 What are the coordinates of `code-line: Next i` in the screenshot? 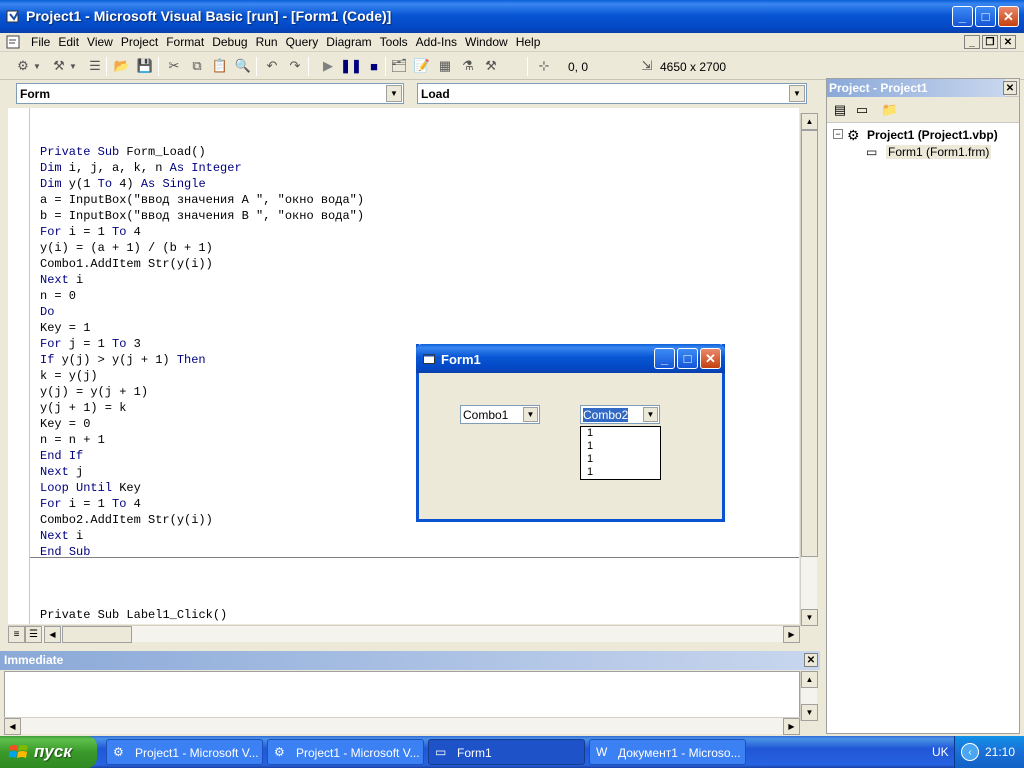 It's located at (202, 280).